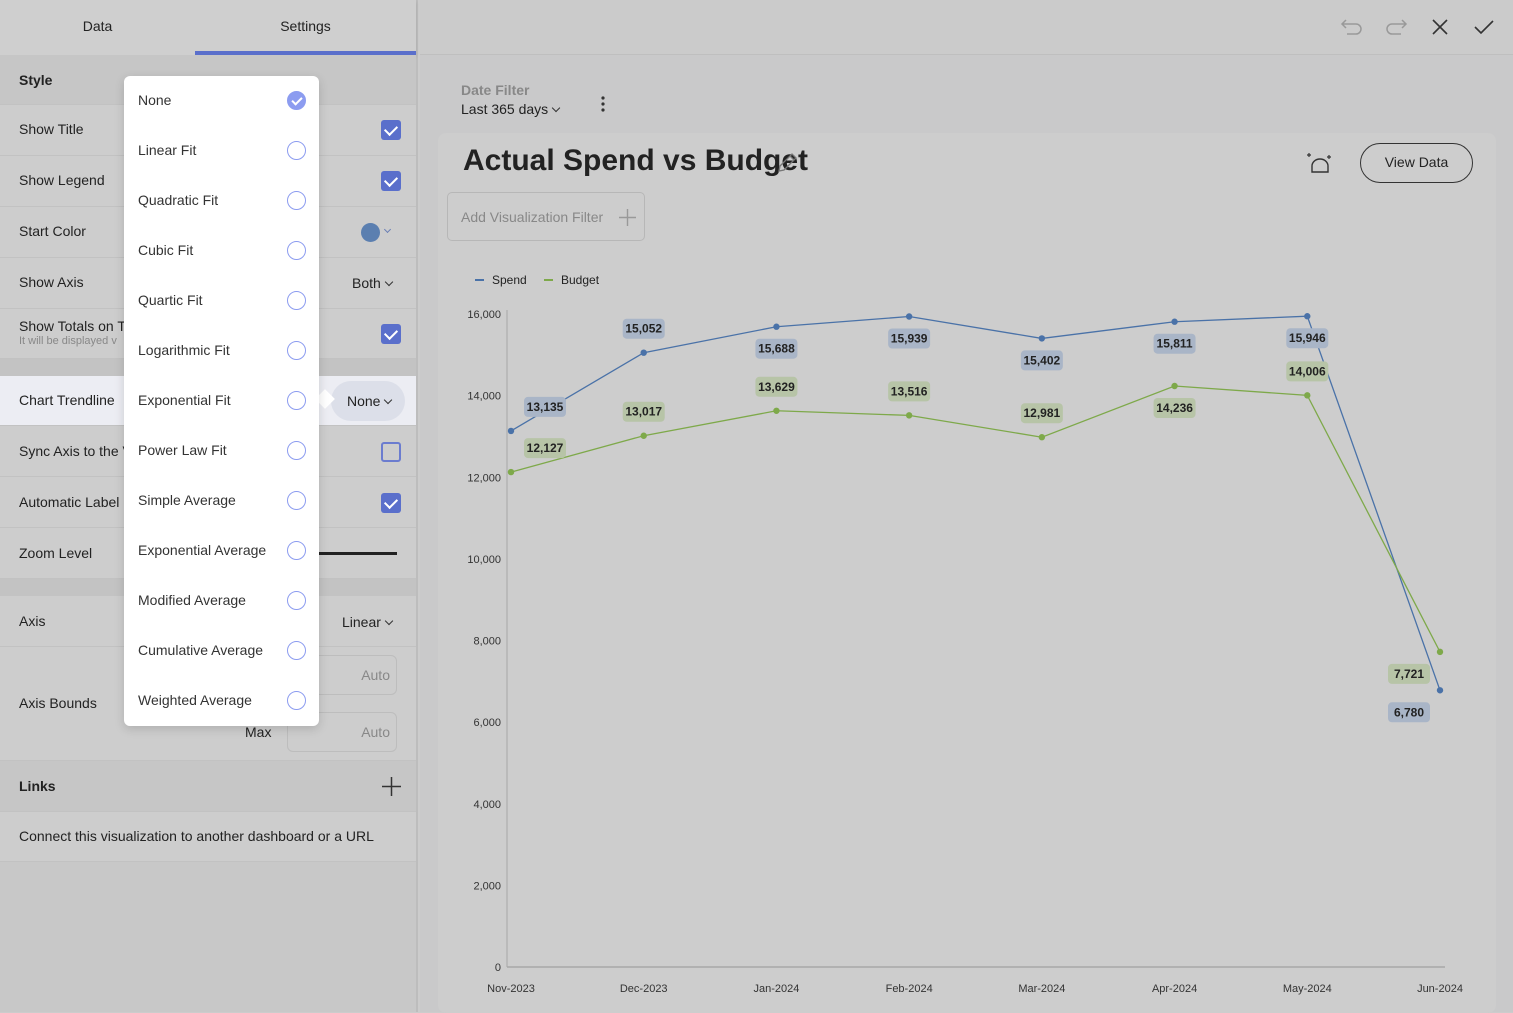  Describe the element at coordinates (484, 315) in the screenshot. I see `y-tick-label: 16,000` at that location.